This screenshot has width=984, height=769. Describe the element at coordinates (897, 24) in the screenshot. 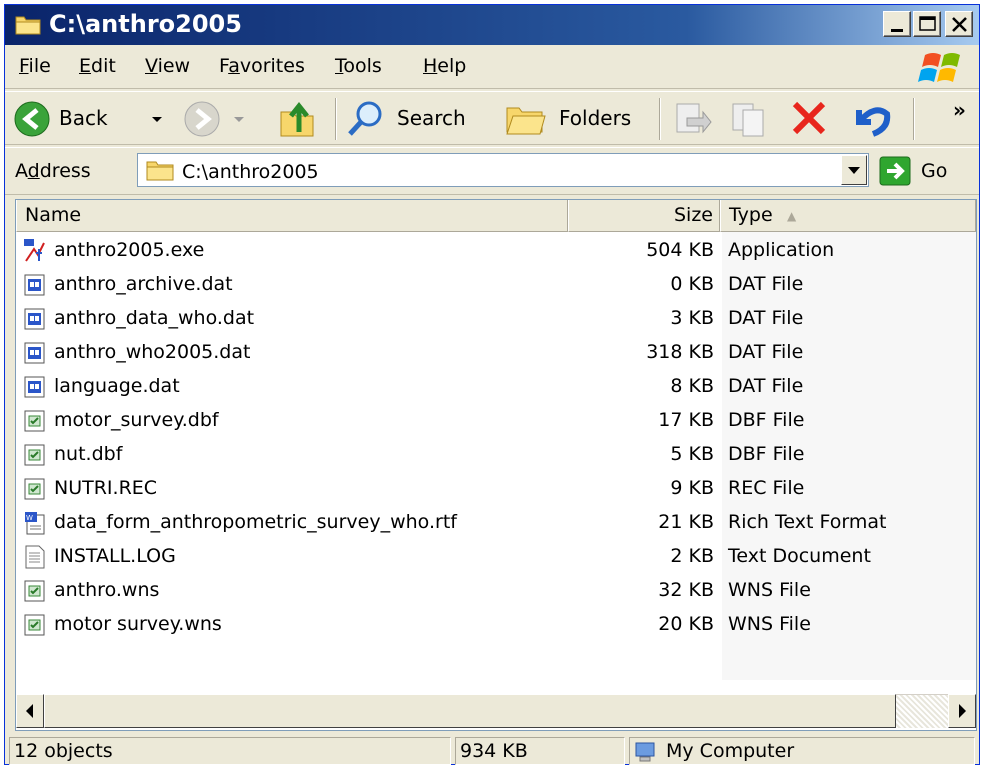

I see `minimize-button` at that location.